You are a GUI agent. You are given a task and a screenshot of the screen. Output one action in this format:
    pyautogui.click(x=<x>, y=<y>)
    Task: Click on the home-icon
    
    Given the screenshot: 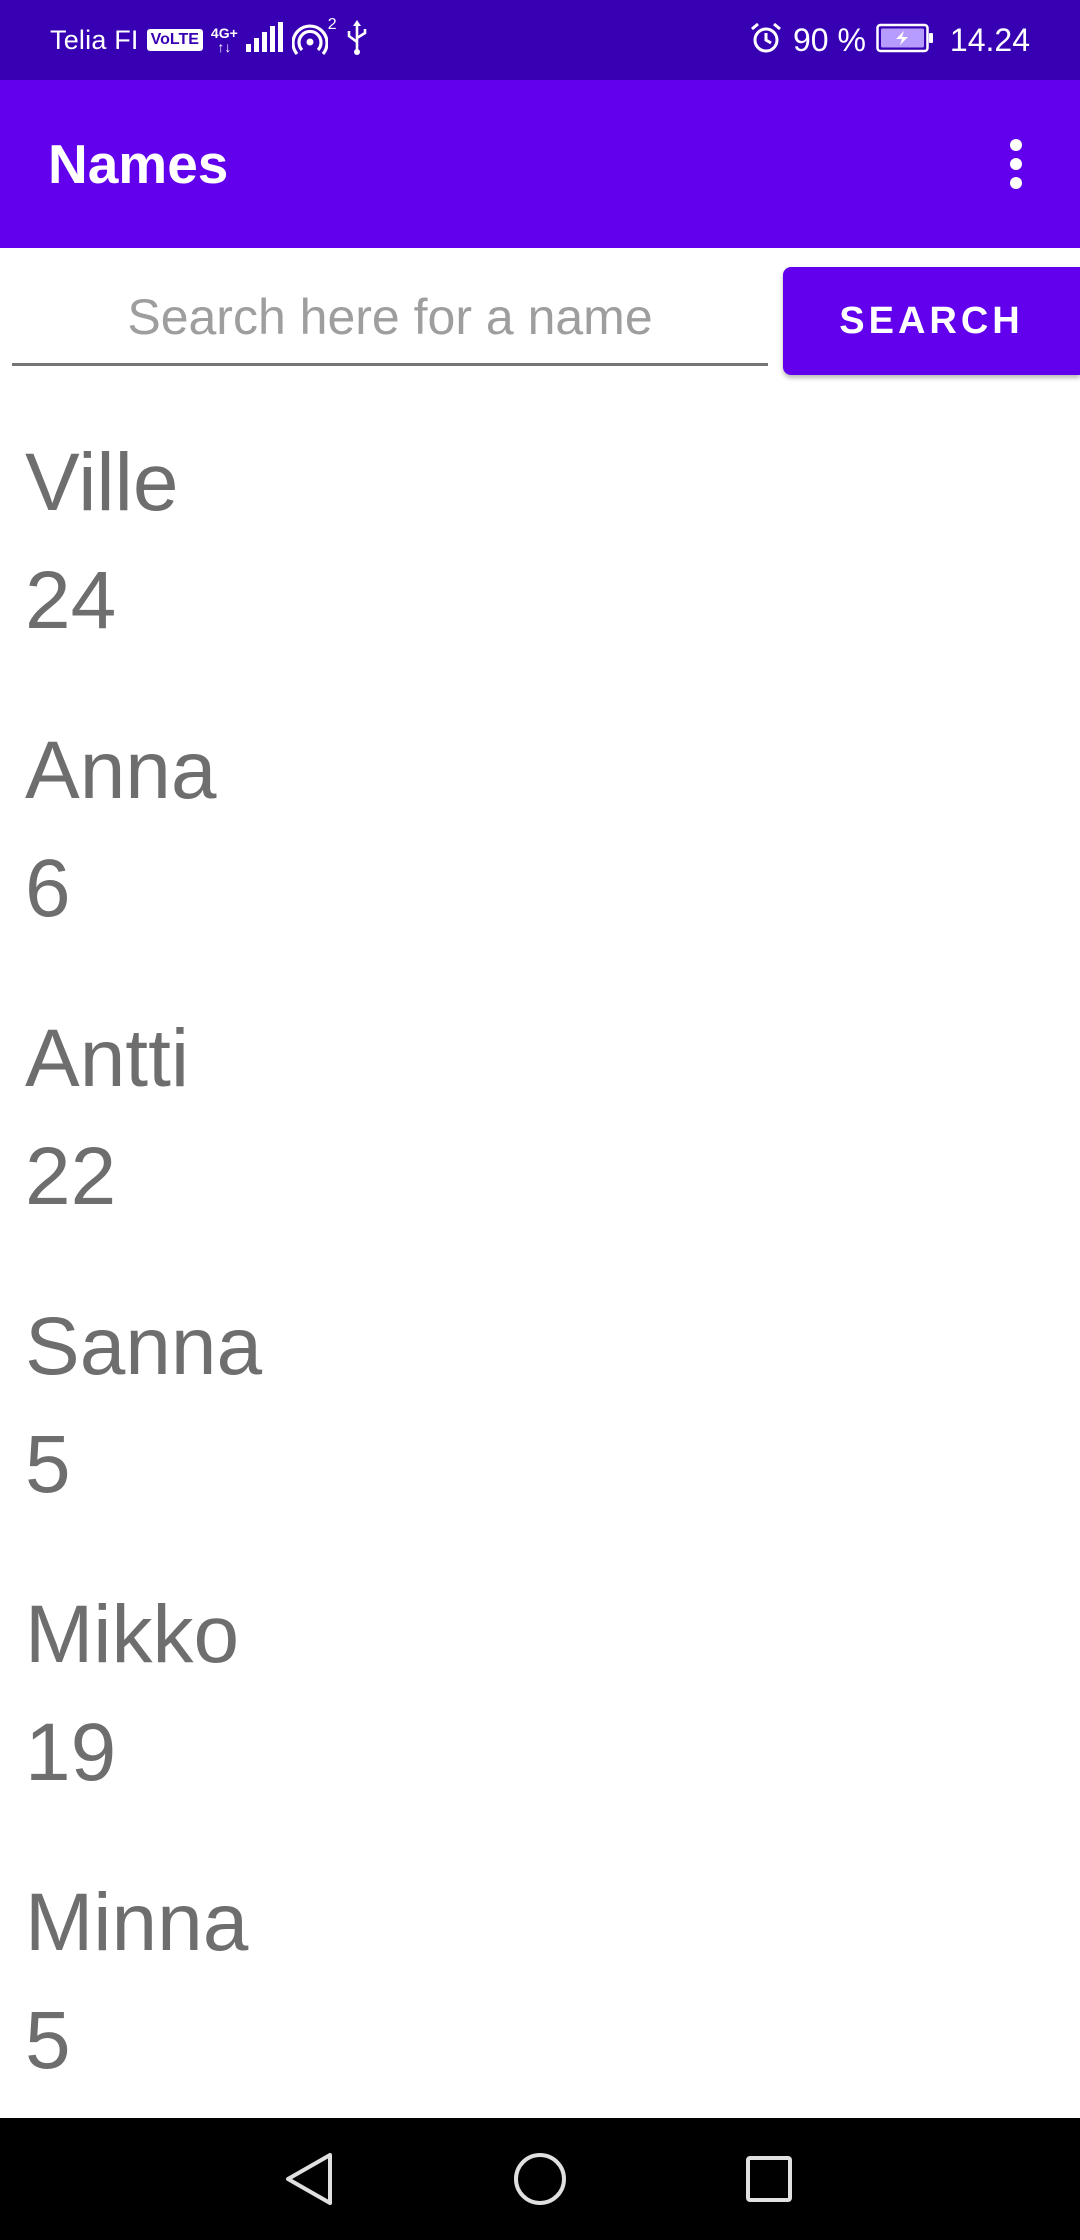 What is the action you would take?
    pyautogui.click(x=540, y=2179)
    